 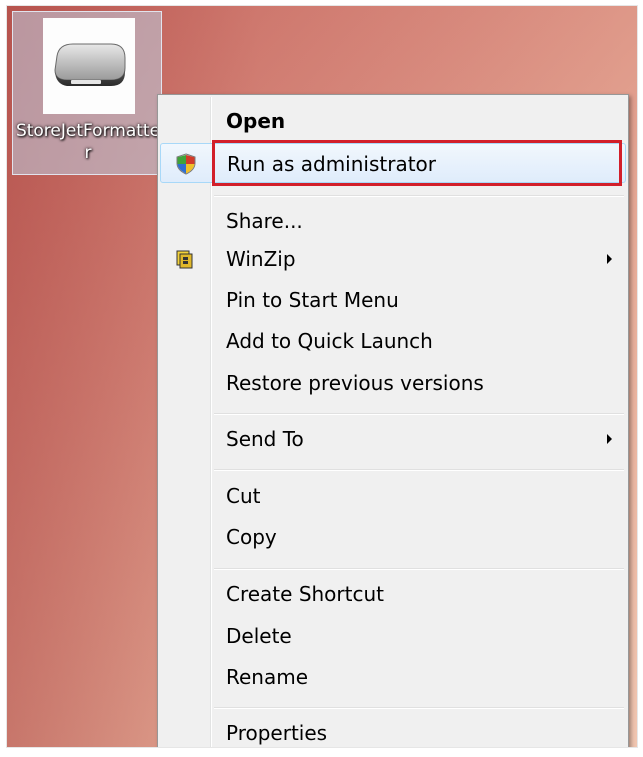 What do you see at coordinates (261, 259) in the screenshot?
I see `menu-item-label: WinZip` at bounding box center [261, 259].